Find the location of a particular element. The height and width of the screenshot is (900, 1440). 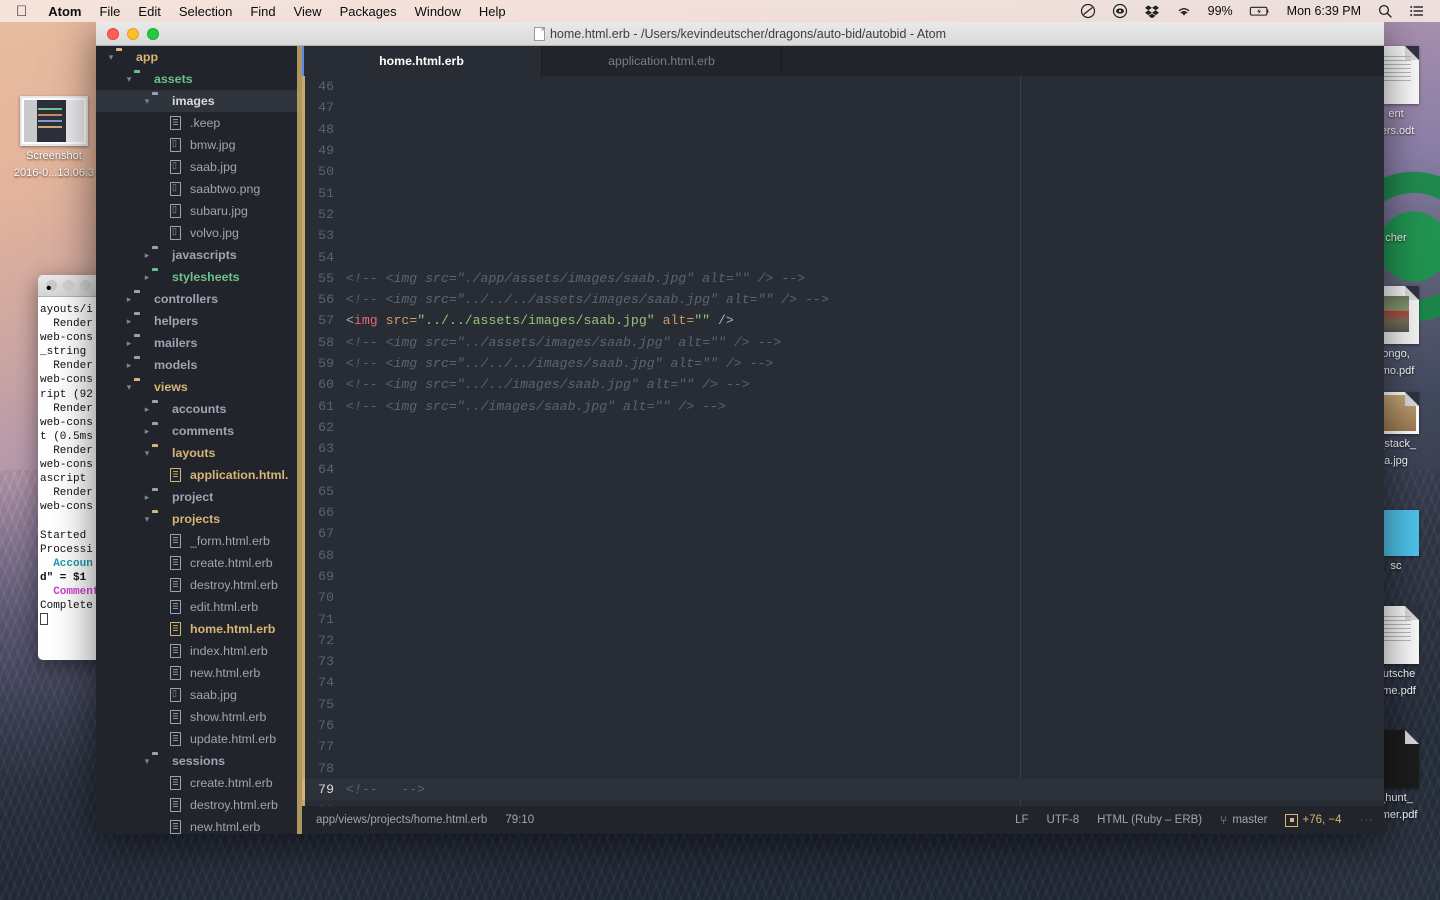

editor-line: 52 is located at coordinates (843, 214).